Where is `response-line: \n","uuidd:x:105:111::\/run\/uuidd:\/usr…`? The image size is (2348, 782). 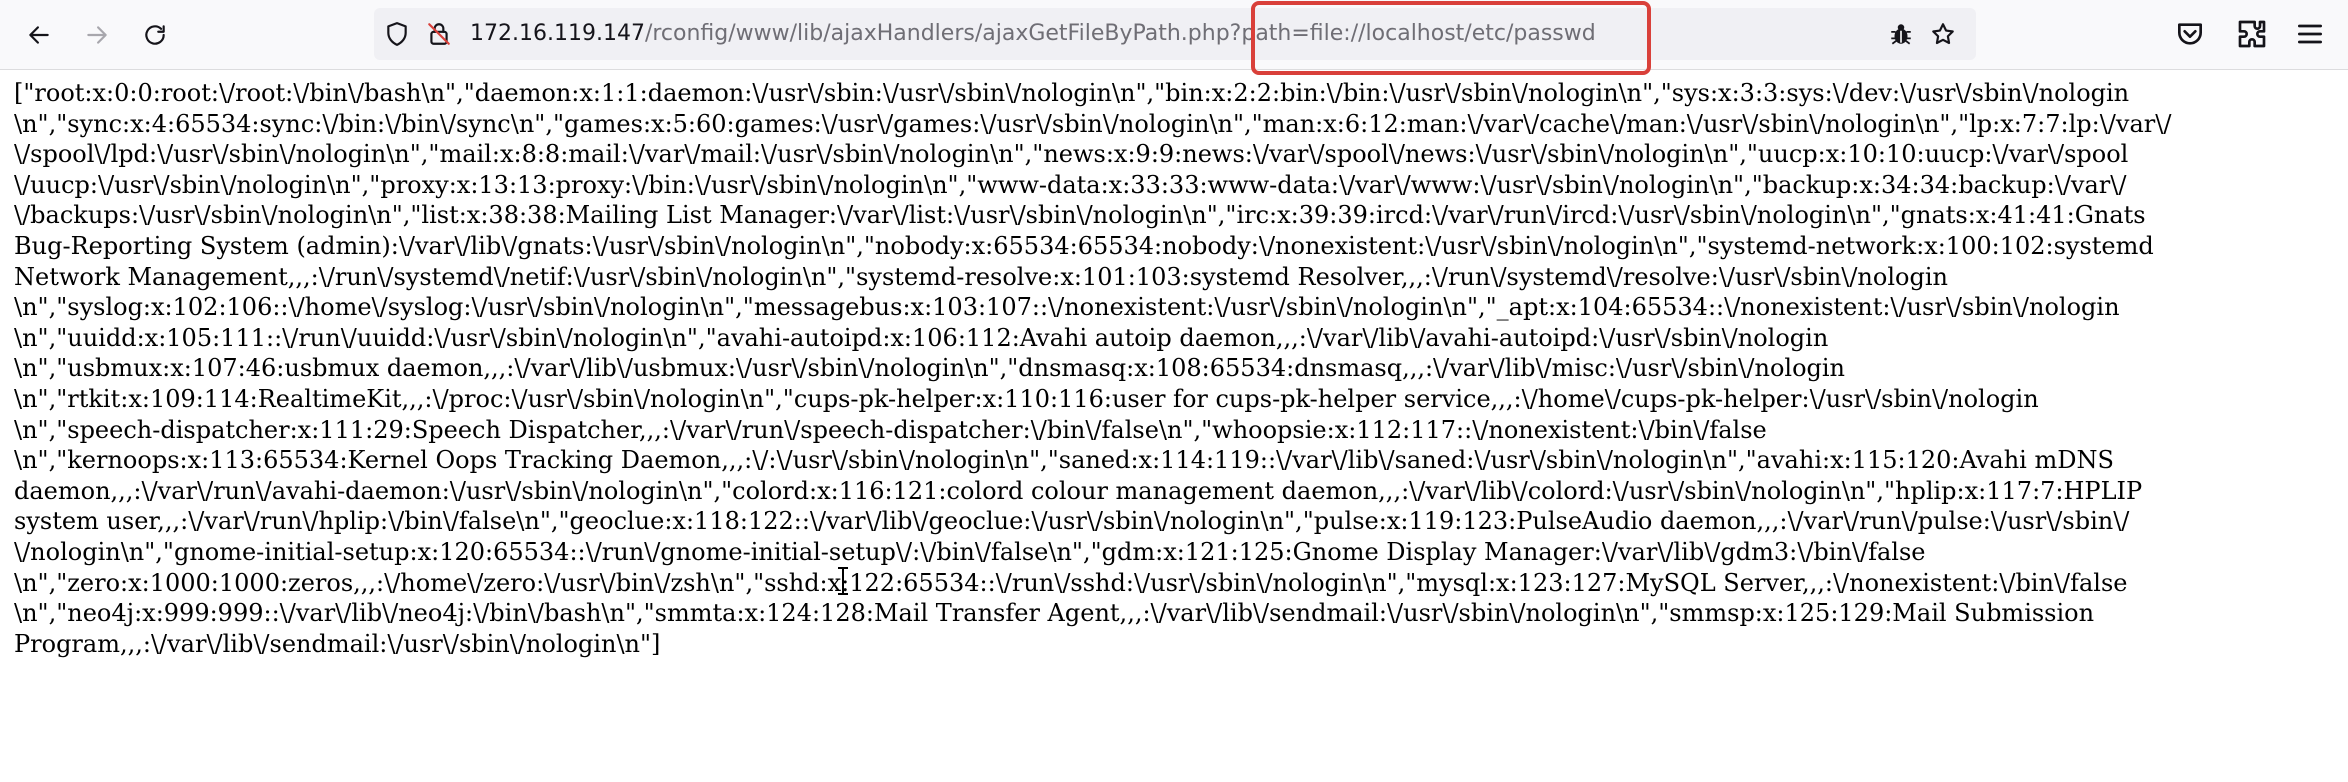
response-line: \n","uuidd:x:105:111::\/run\/uuidd:\/usr… is located at coordinates (921, 337).